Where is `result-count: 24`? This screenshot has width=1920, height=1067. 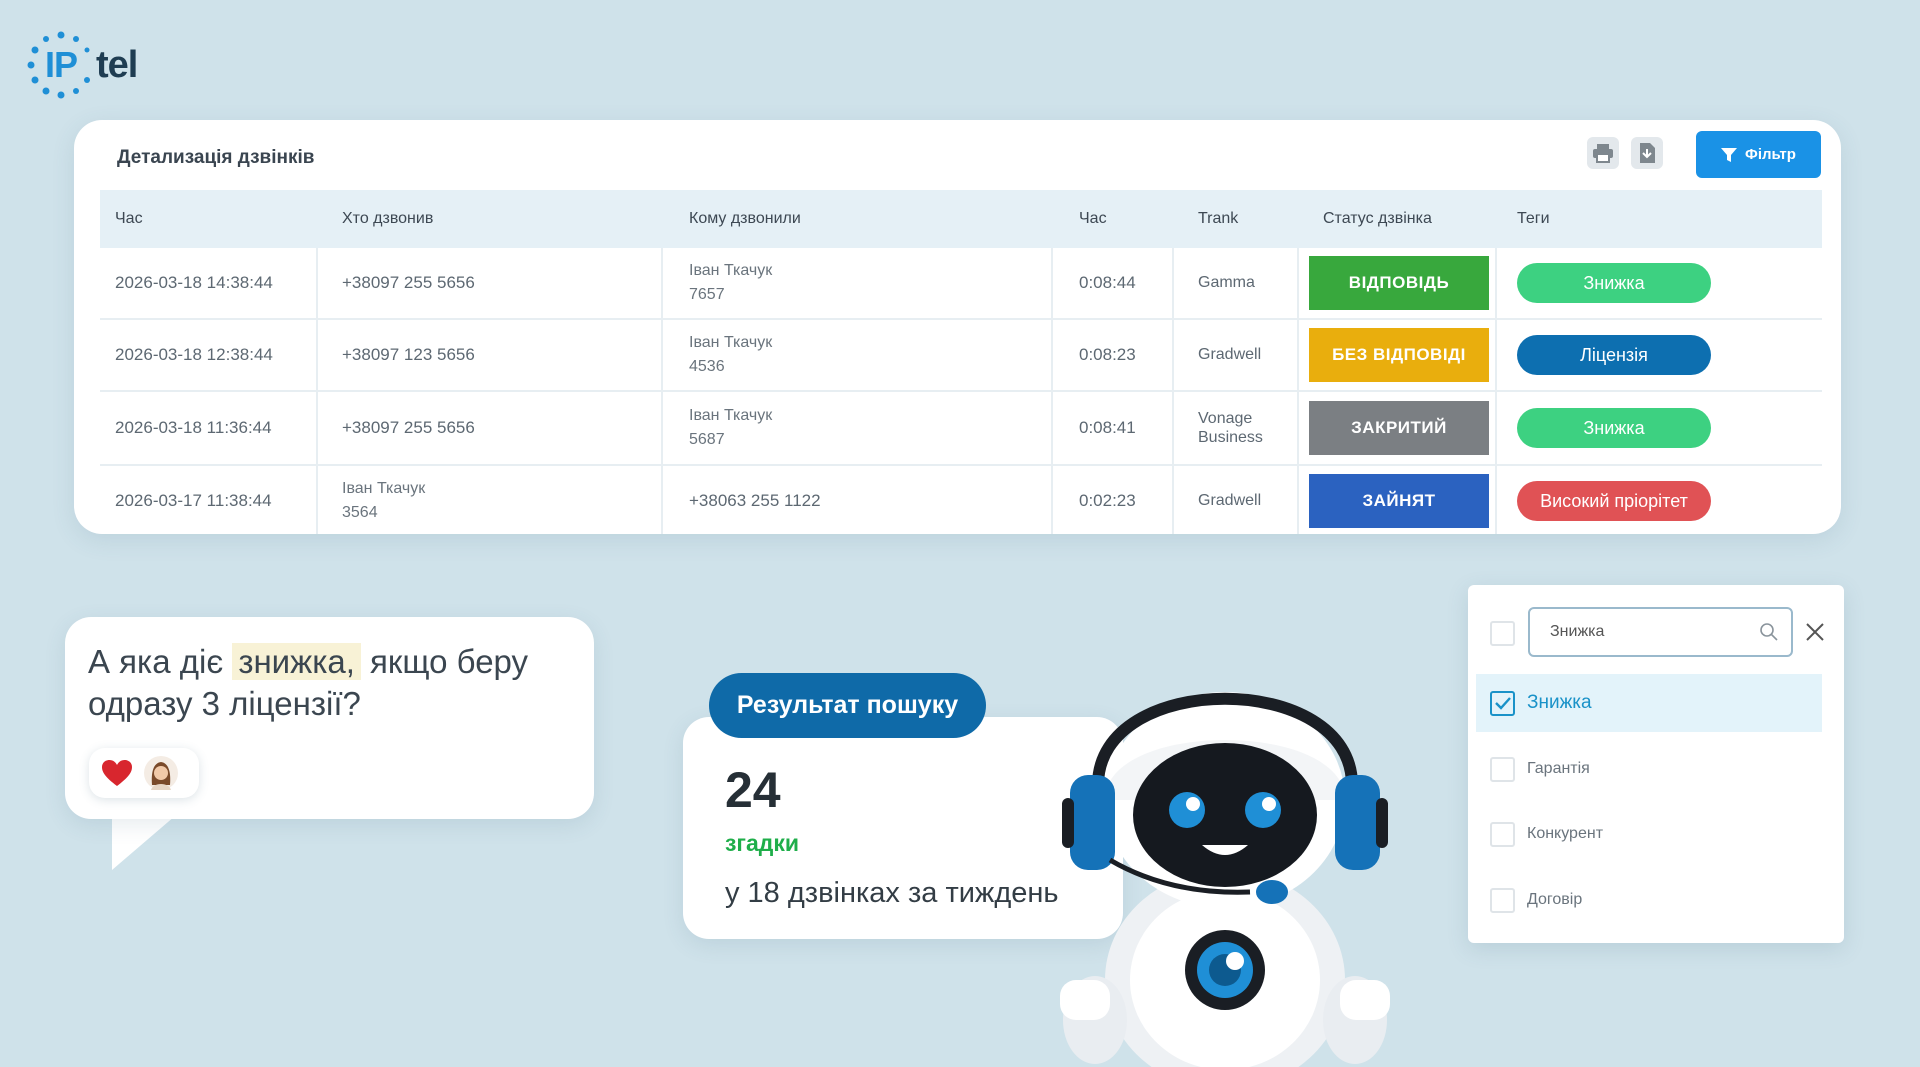
result-count: 24 is located at coordinates (753, 790).